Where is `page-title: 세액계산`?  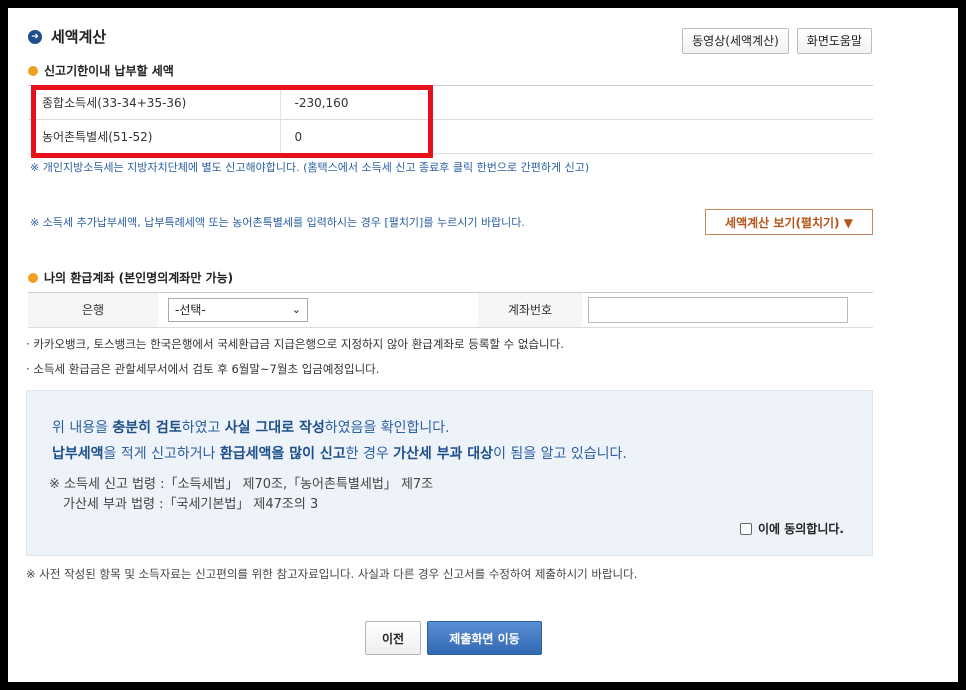 page-title: 세액계산 is located at coordinates (79, 37).